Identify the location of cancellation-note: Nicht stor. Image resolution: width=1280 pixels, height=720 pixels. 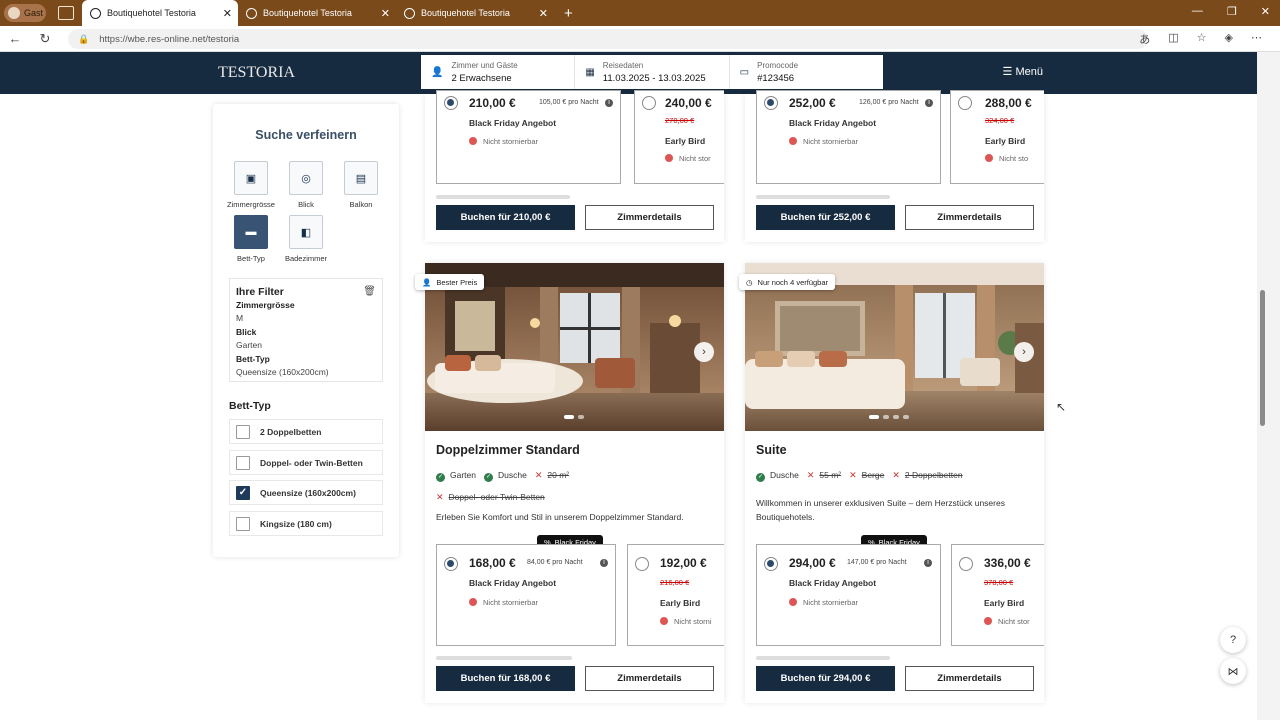
(1012, 621).